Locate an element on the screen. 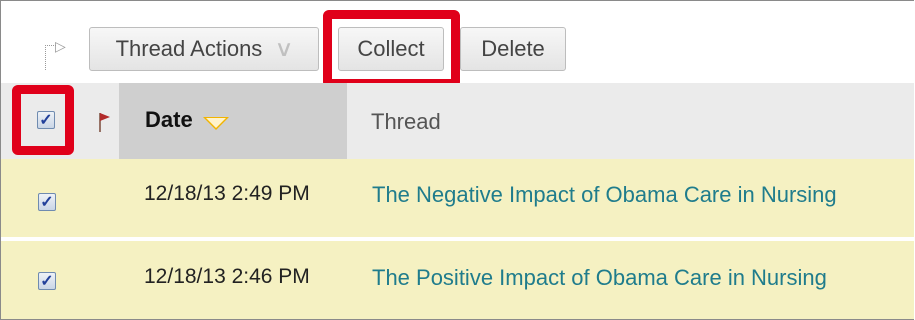 This screenshot has width=915, height=320. collect-highlight-box is located at coordinates (391, 49).